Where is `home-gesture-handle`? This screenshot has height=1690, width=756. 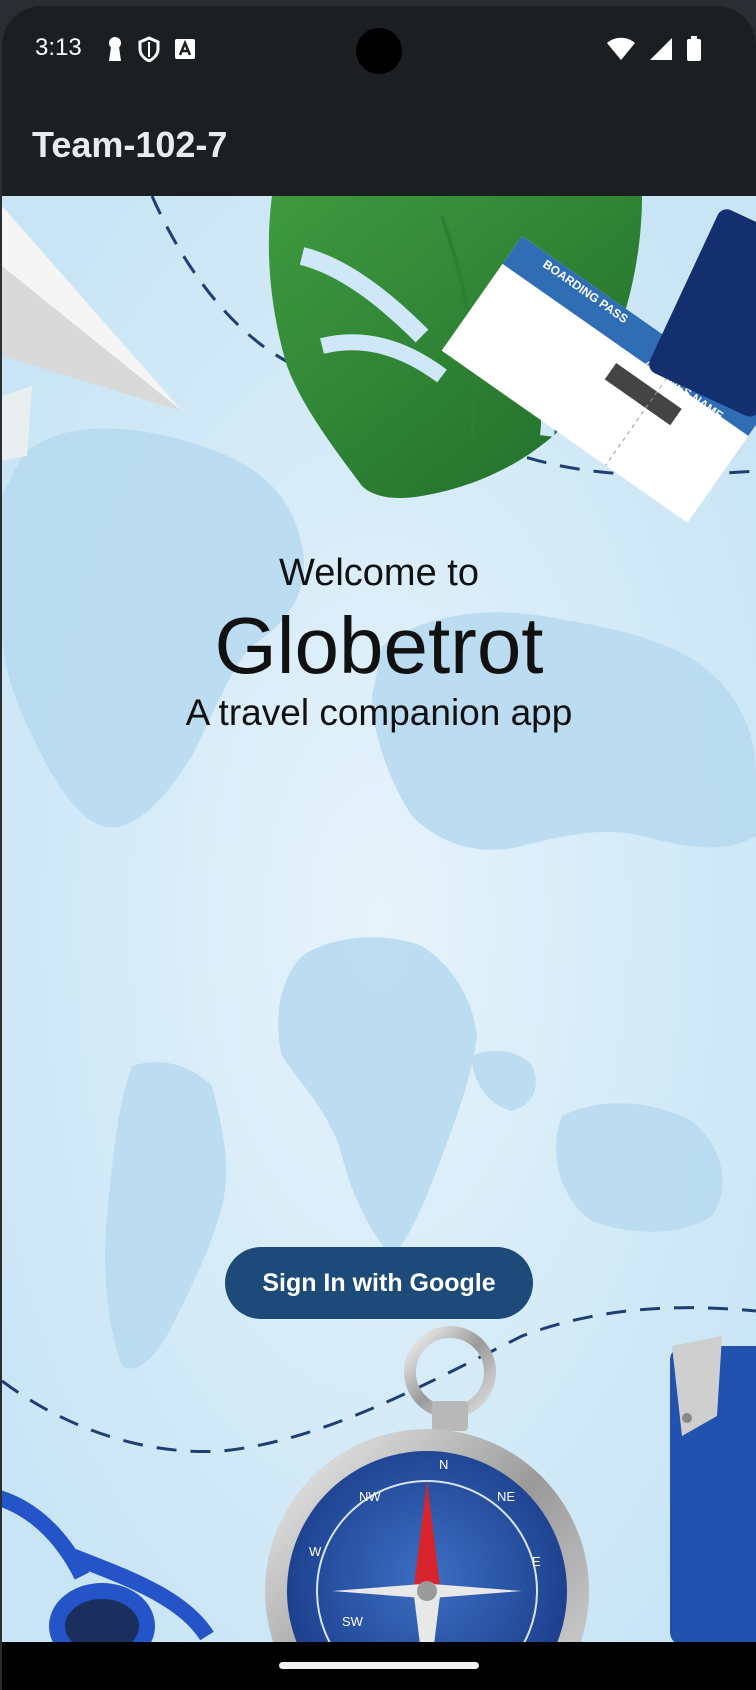
home-gesture-handle is located at coordinates (379, 1665).